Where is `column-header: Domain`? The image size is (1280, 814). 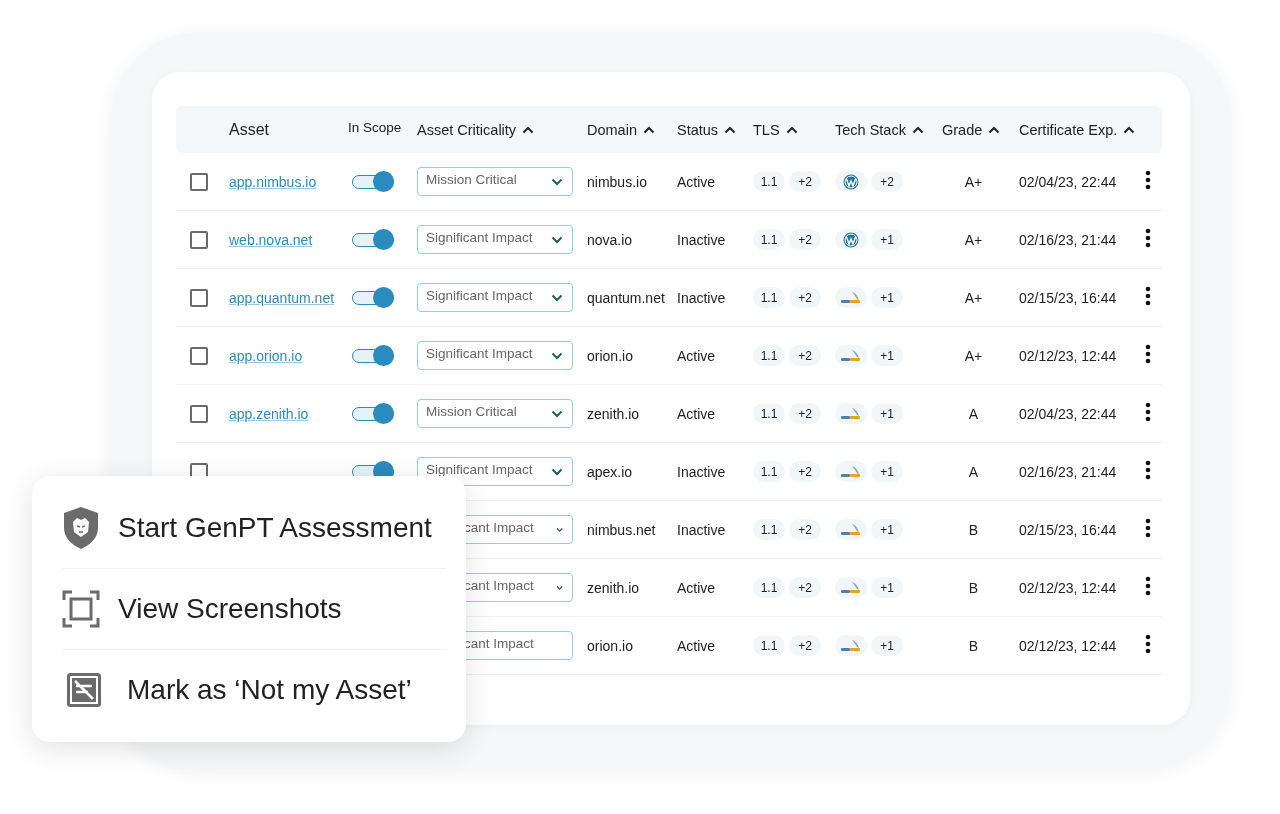
column-header: Domain is located at coordinates (612, 129).